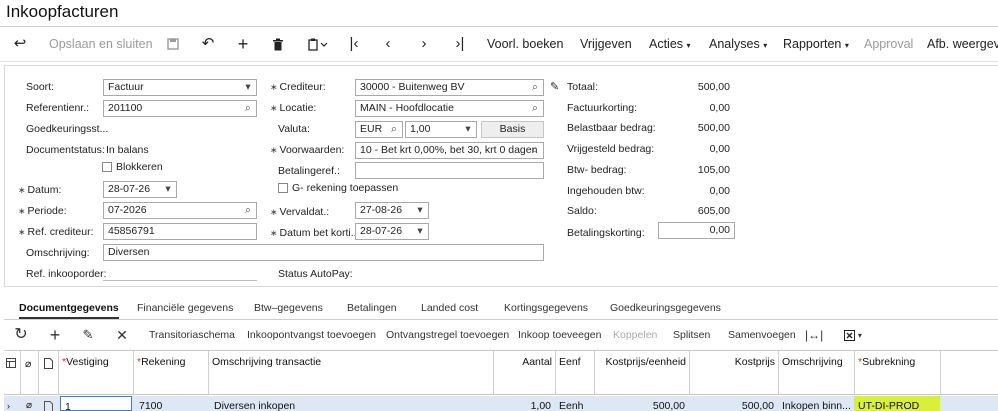 This screenshot has height=411, width=998. Describe the element at coordinates (762, 335) in the screenshot. I see `merge-button: Samenvoegen` at that location.